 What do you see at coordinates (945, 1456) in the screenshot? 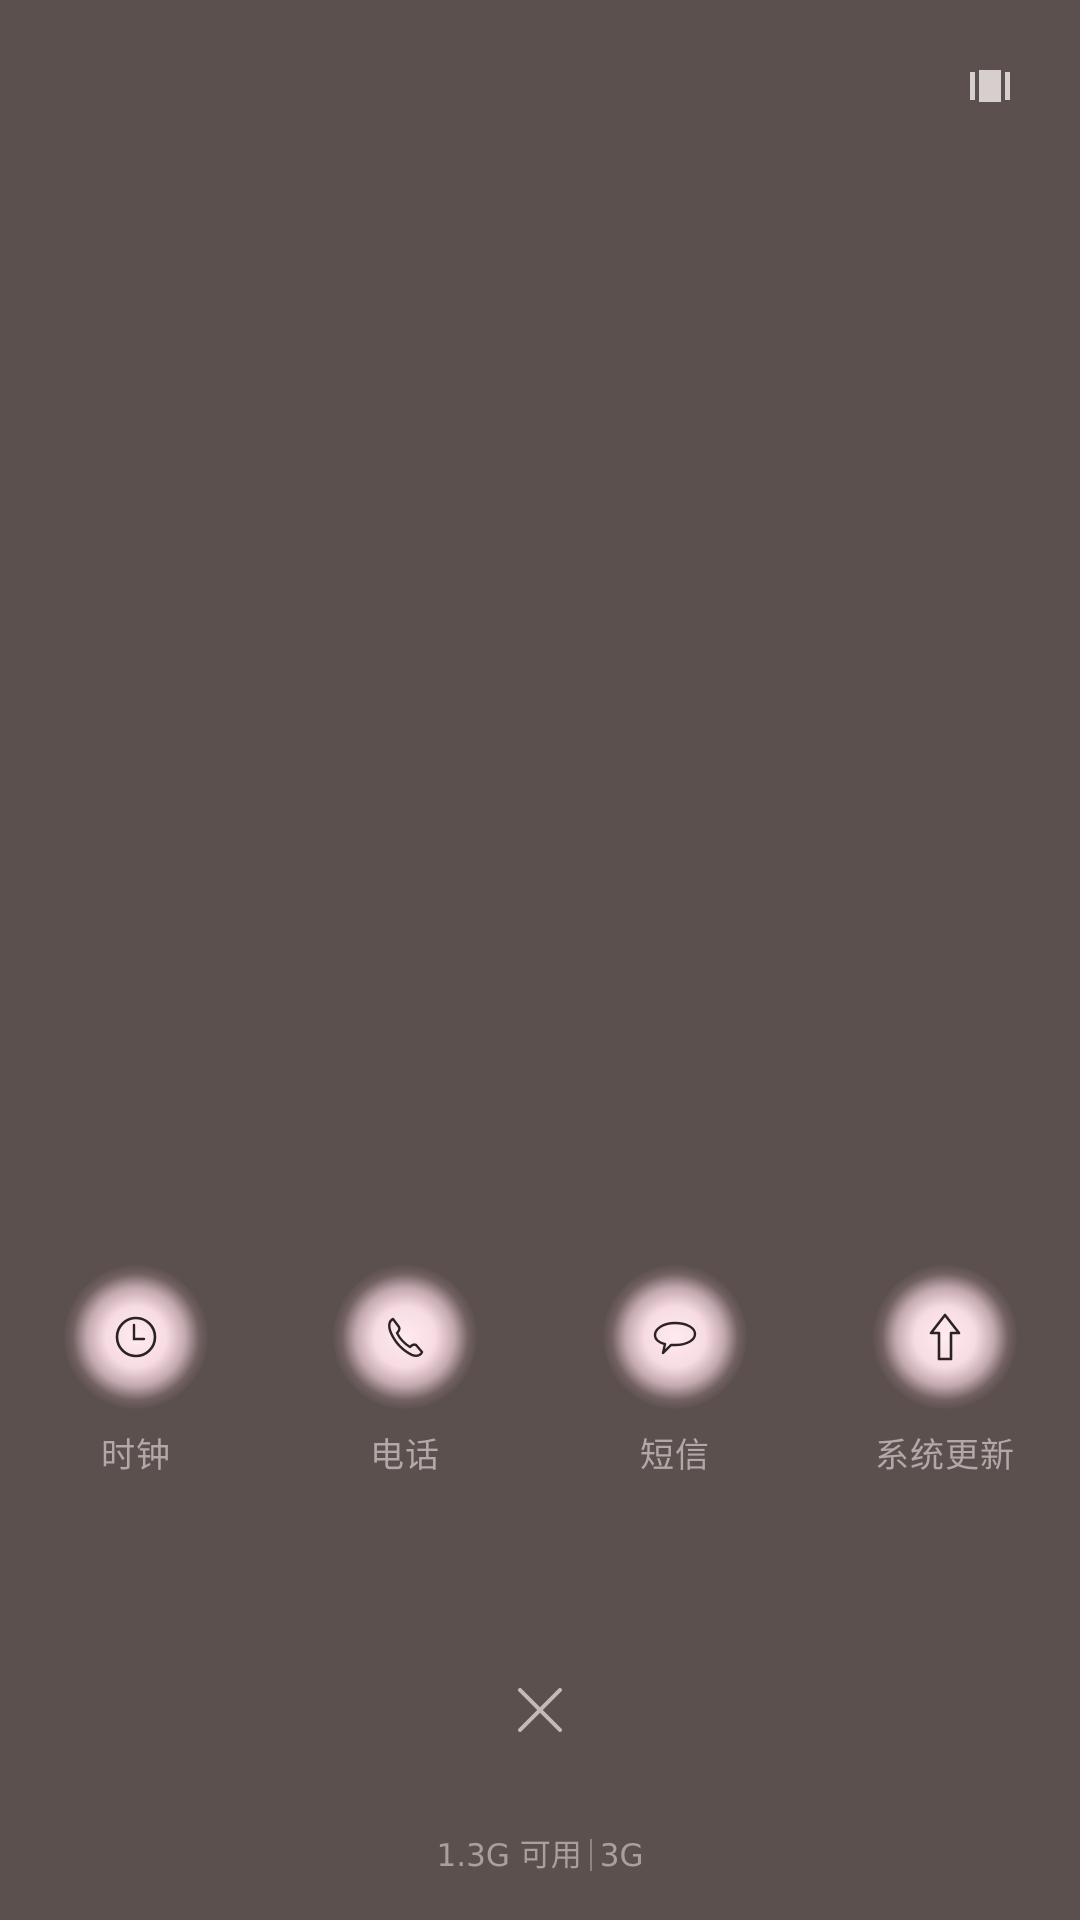
I see `app-label: 系统更新` at bounding box center [945, 1456].